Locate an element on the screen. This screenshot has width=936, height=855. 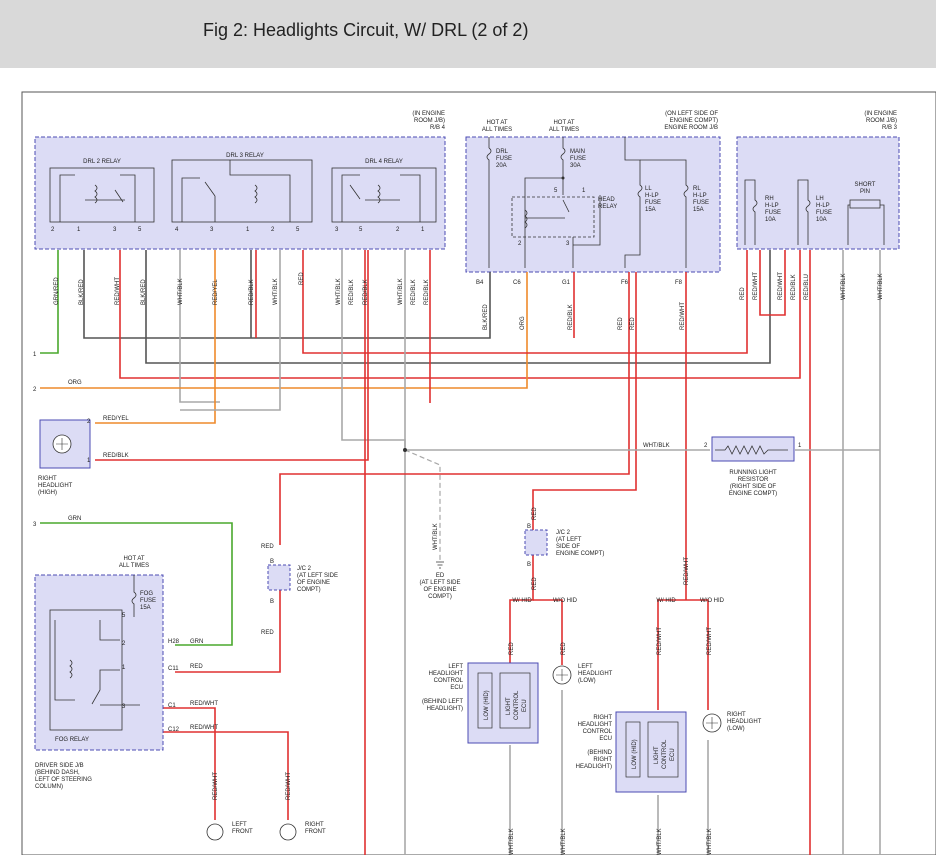
ejb-hot1-2: ALL TIMES is located at coordinates (497, 130).